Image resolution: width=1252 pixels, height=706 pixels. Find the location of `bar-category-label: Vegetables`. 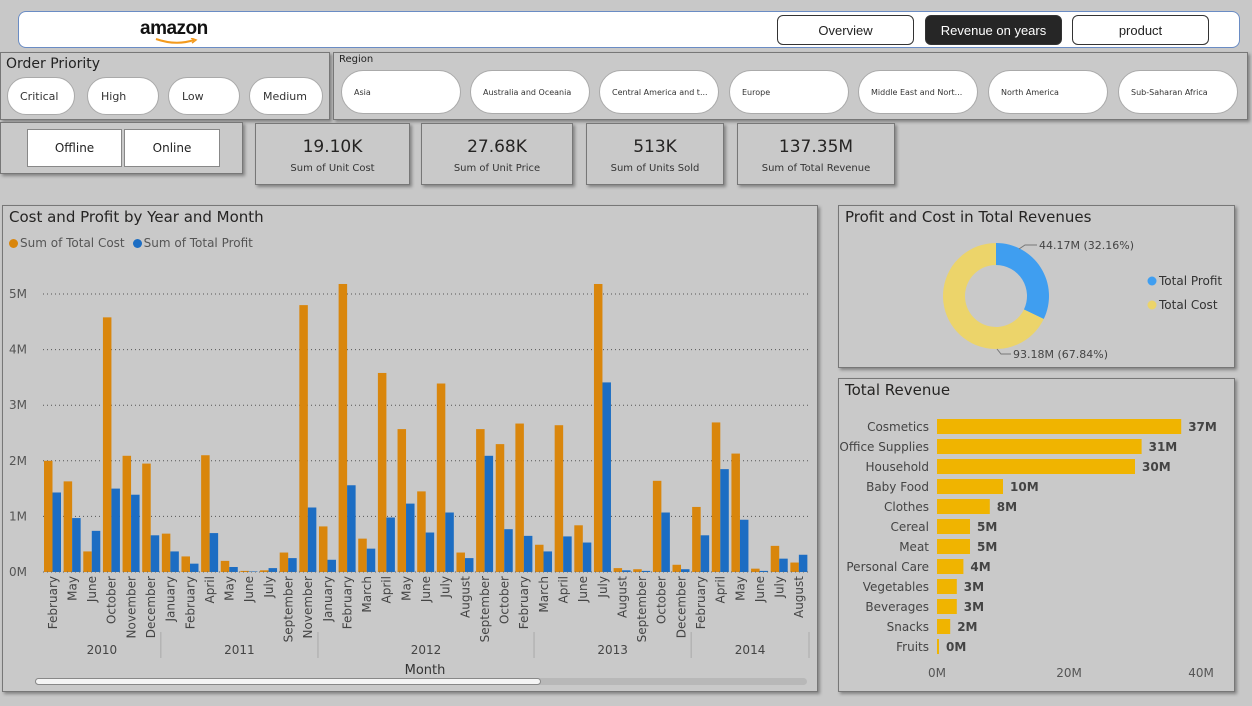

bar-category-label: Vegetables is located at coordinates (896, 587).